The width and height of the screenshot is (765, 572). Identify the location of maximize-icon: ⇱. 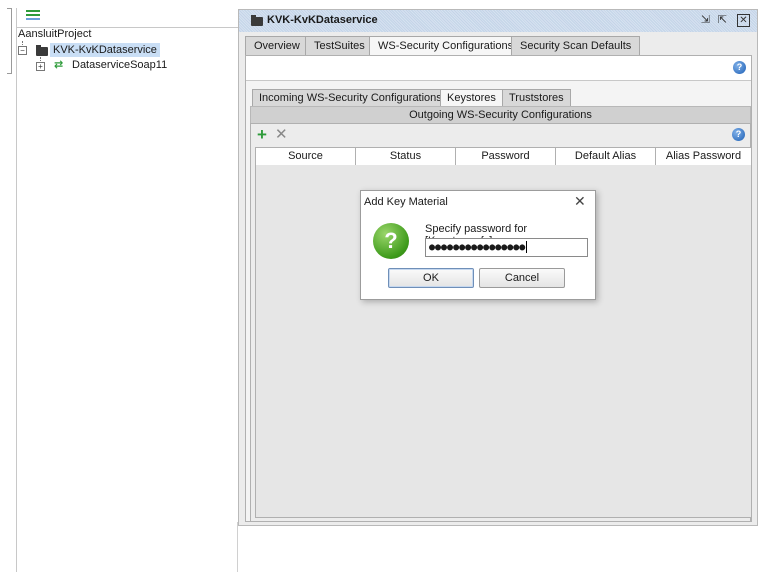
(722, 20).